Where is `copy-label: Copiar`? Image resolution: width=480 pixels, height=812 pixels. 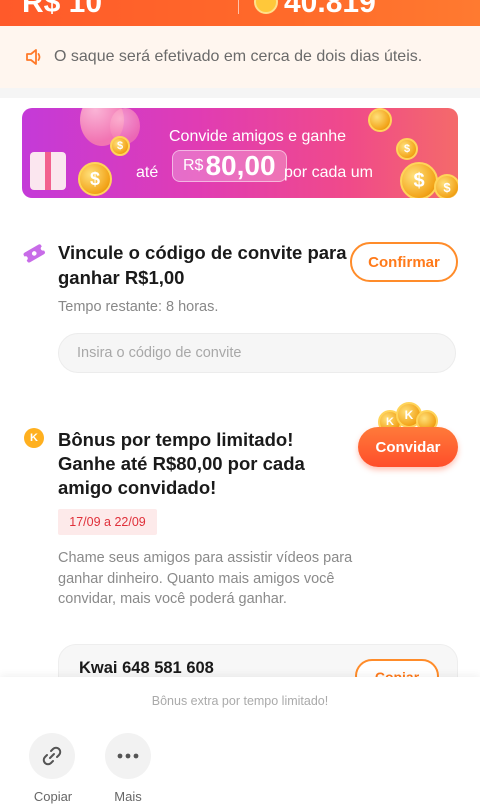 copy-label: Copiar is located at coordinates (53, 796).